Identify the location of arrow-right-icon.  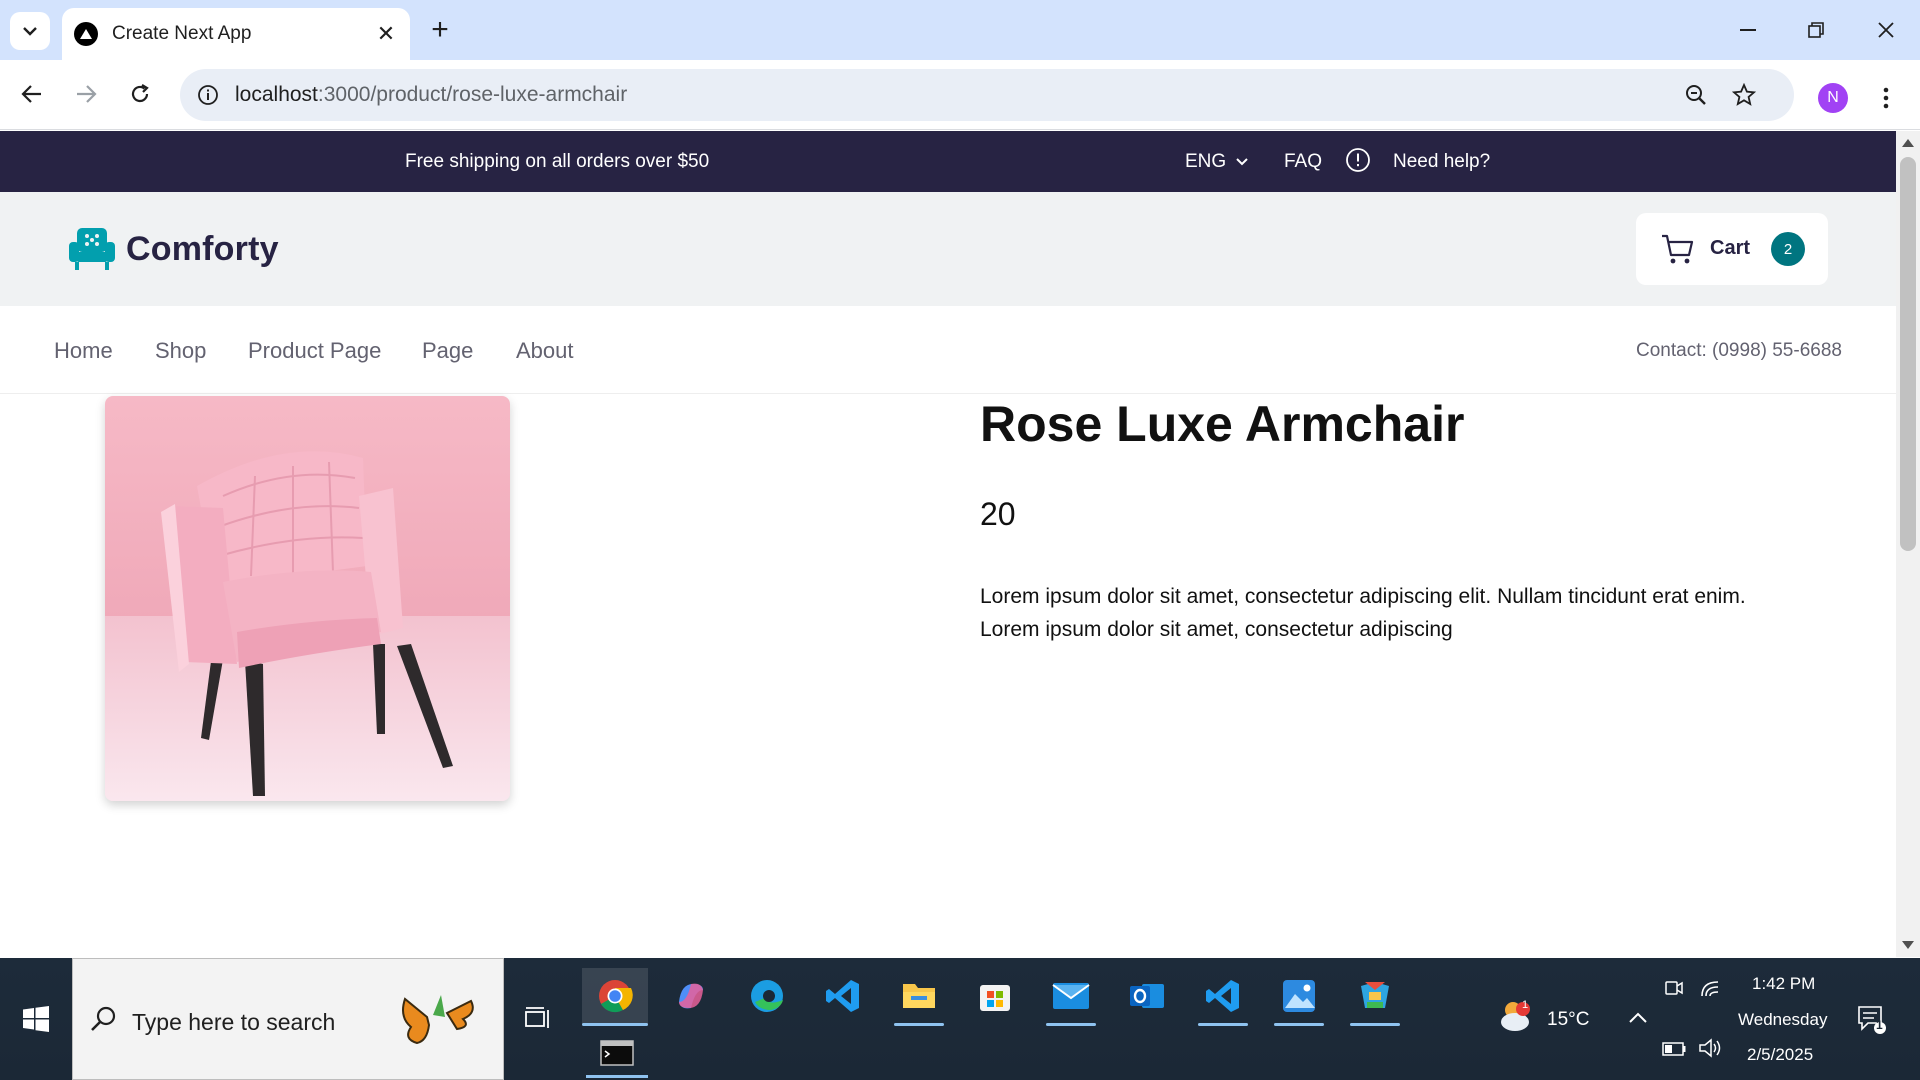
(87, 94).